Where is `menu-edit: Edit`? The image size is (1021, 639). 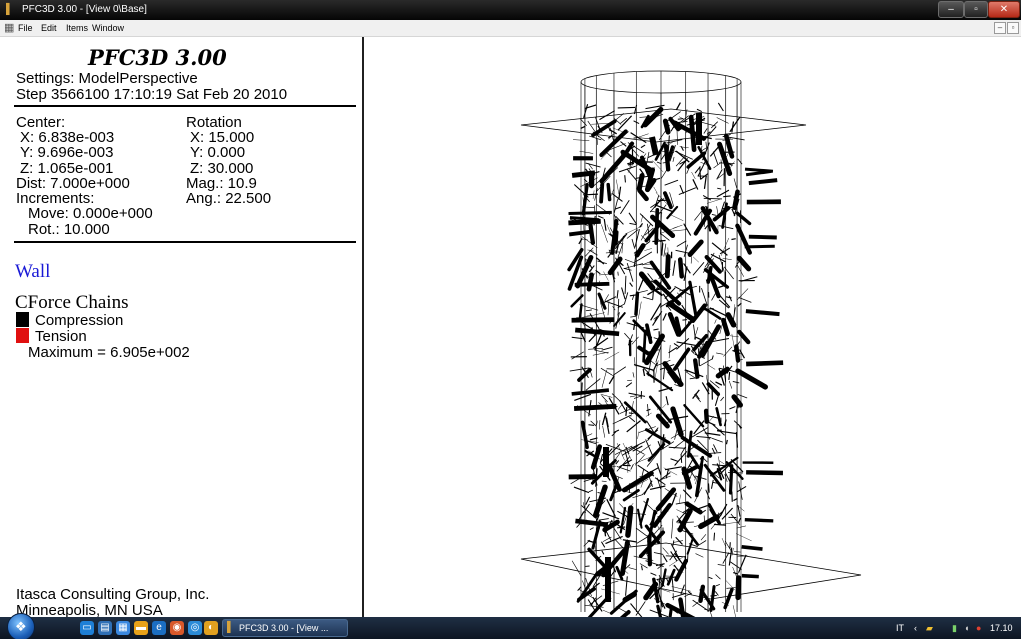 menu-edit: Edit is located at coordinates (49, 28).